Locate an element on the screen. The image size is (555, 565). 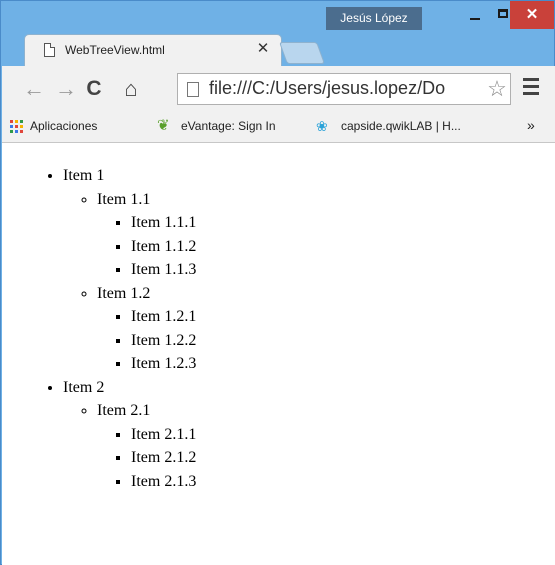
tree-item: Item 2.1.3 is located at coordinates (343, 482).